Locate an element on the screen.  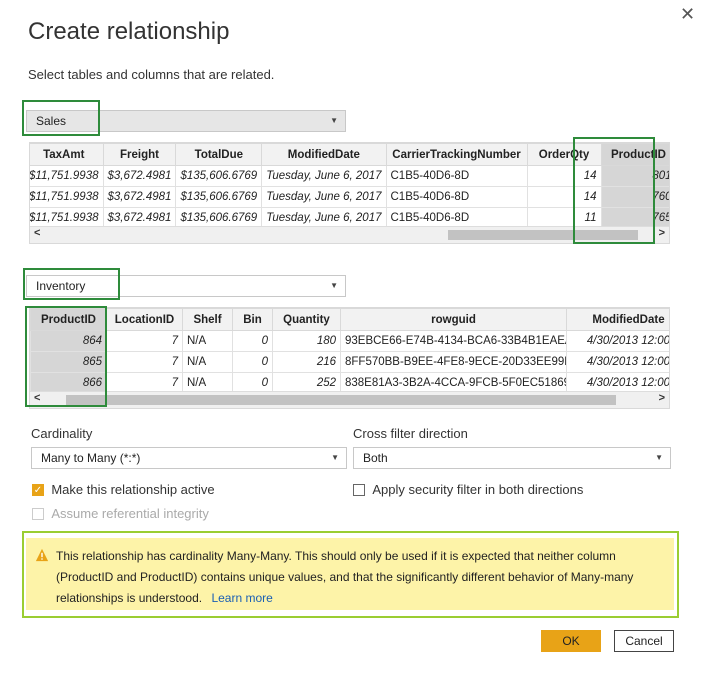
ok-button: OK is located at coordinates (571, 641).